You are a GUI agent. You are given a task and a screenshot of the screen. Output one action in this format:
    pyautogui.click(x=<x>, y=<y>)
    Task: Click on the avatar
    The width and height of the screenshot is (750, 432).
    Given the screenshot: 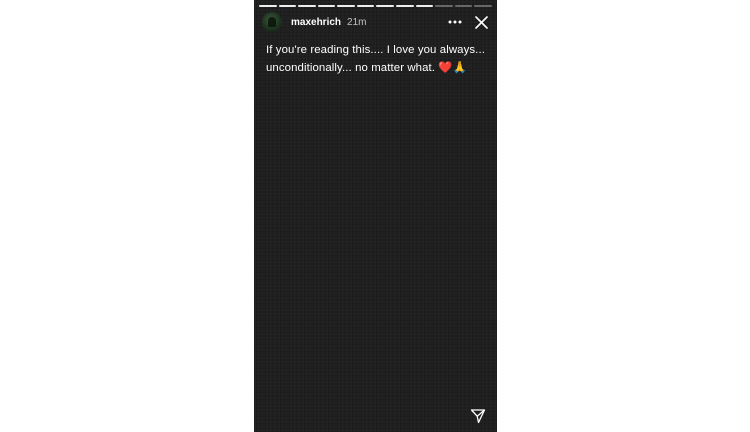 What is the action you would take?
    pyautogui.click(x=272, y=22)
    